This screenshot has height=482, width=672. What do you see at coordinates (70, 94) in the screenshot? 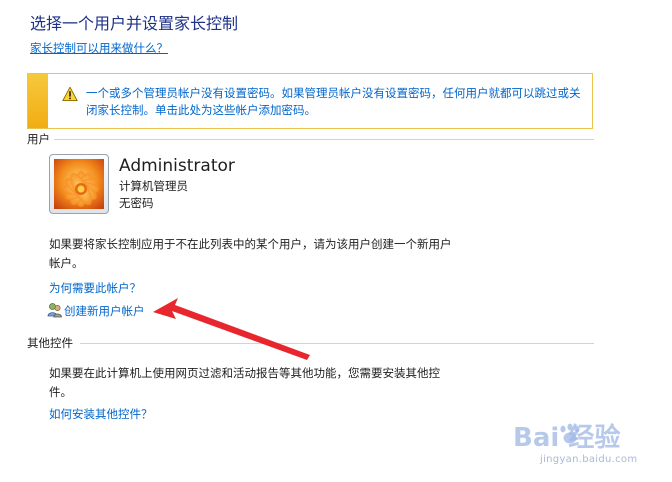
I see `warning-icon` at bounding box center [70, 94].